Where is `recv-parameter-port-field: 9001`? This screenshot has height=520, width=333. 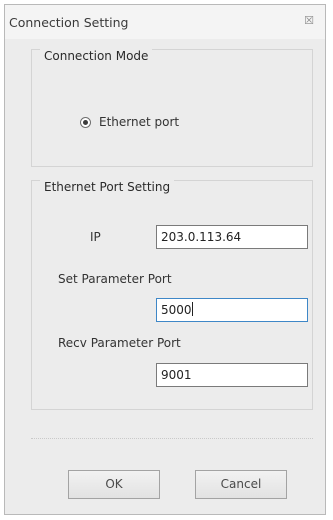
recv-parameter-port-field: 9001 is located at coordinates (232, 375).